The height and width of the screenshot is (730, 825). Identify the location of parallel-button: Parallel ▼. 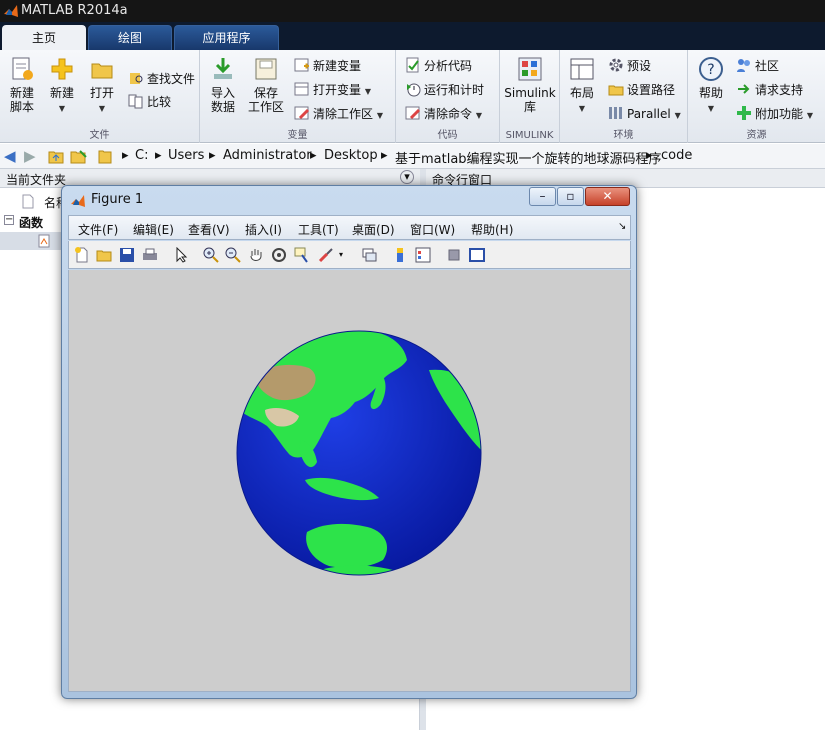
(644, 114).